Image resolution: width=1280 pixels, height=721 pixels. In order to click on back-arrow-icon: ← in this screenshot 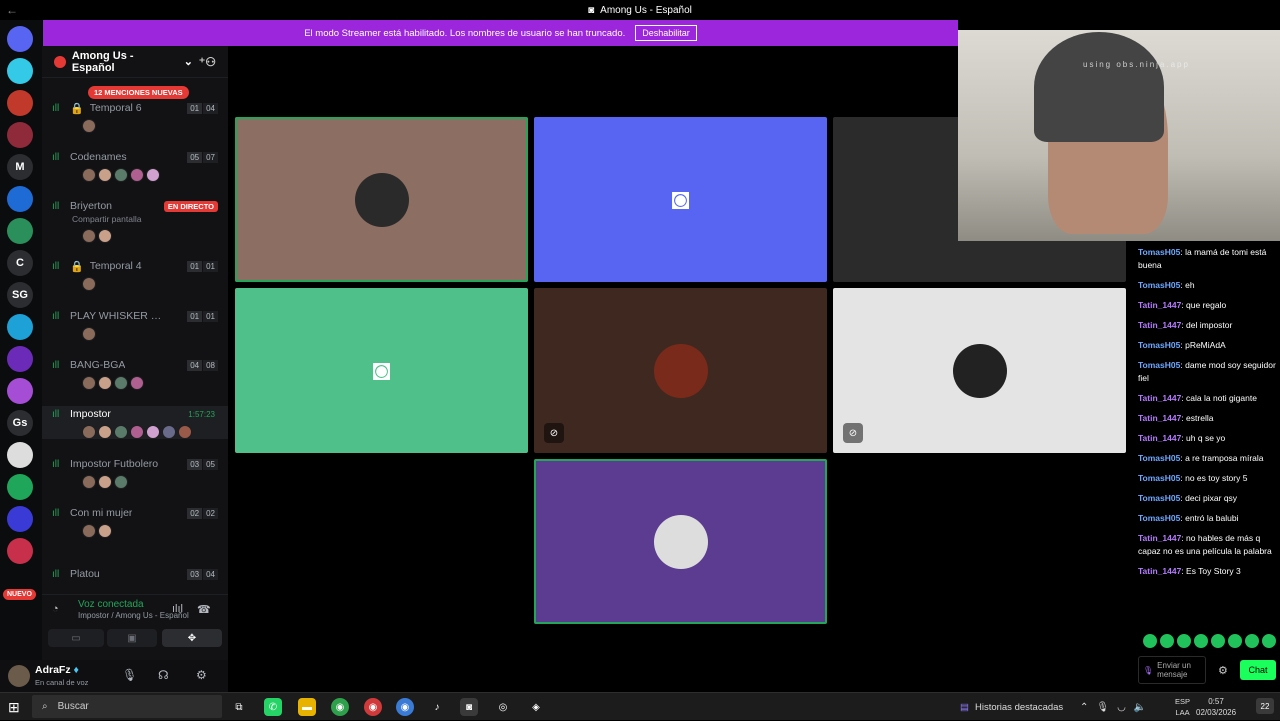, I will do `click(12, 10)`.